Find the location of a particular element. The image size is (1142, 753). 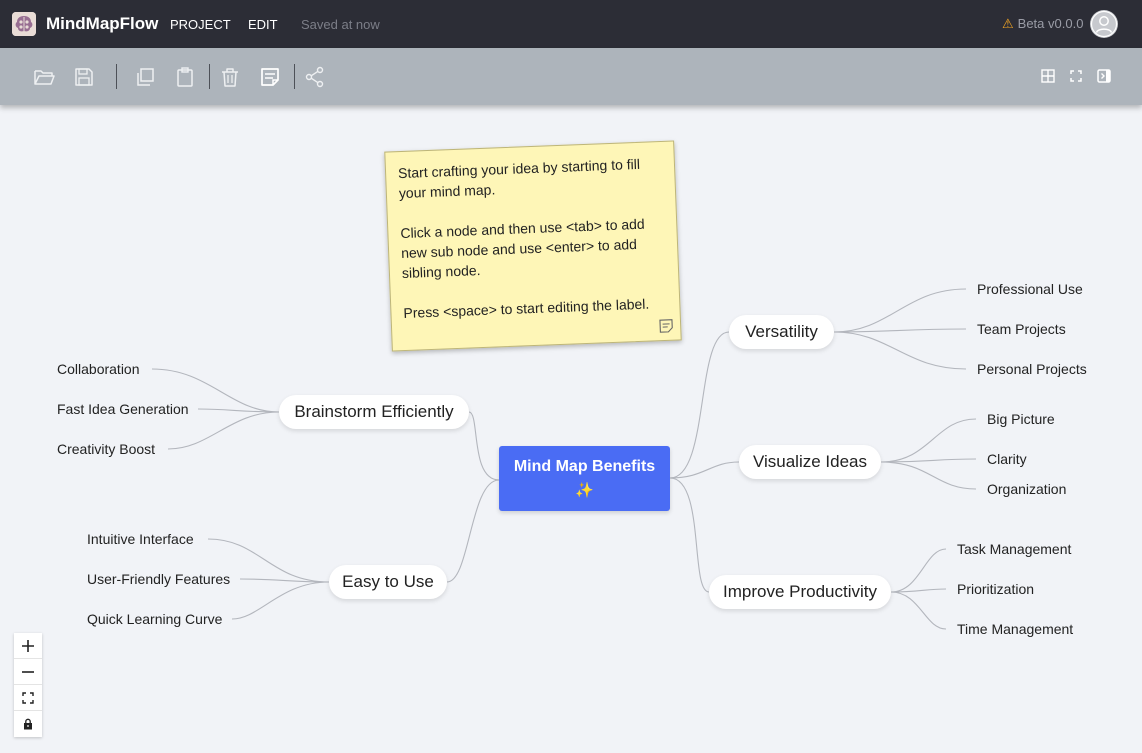

panel-toggle-icon is located at coordinates (1104, 76).